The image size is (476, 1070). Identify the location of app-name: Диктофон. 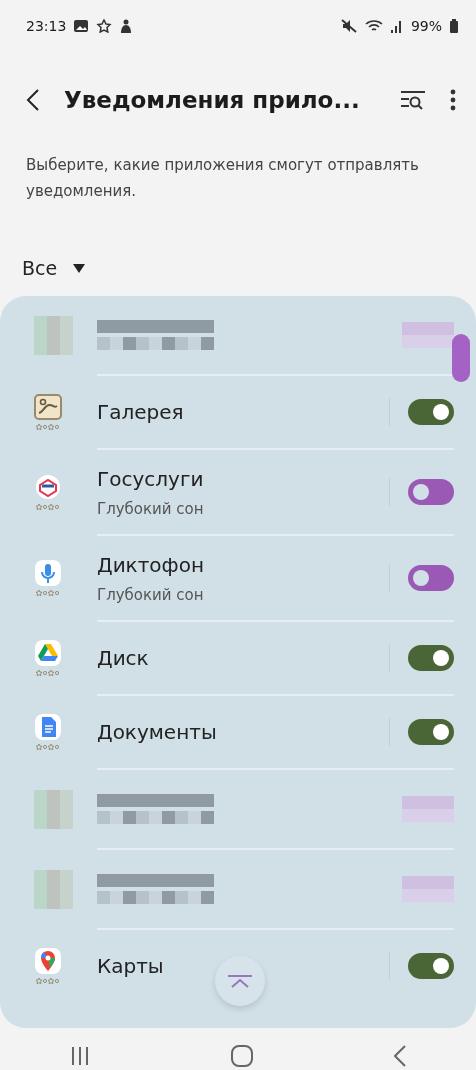
(150, 565).